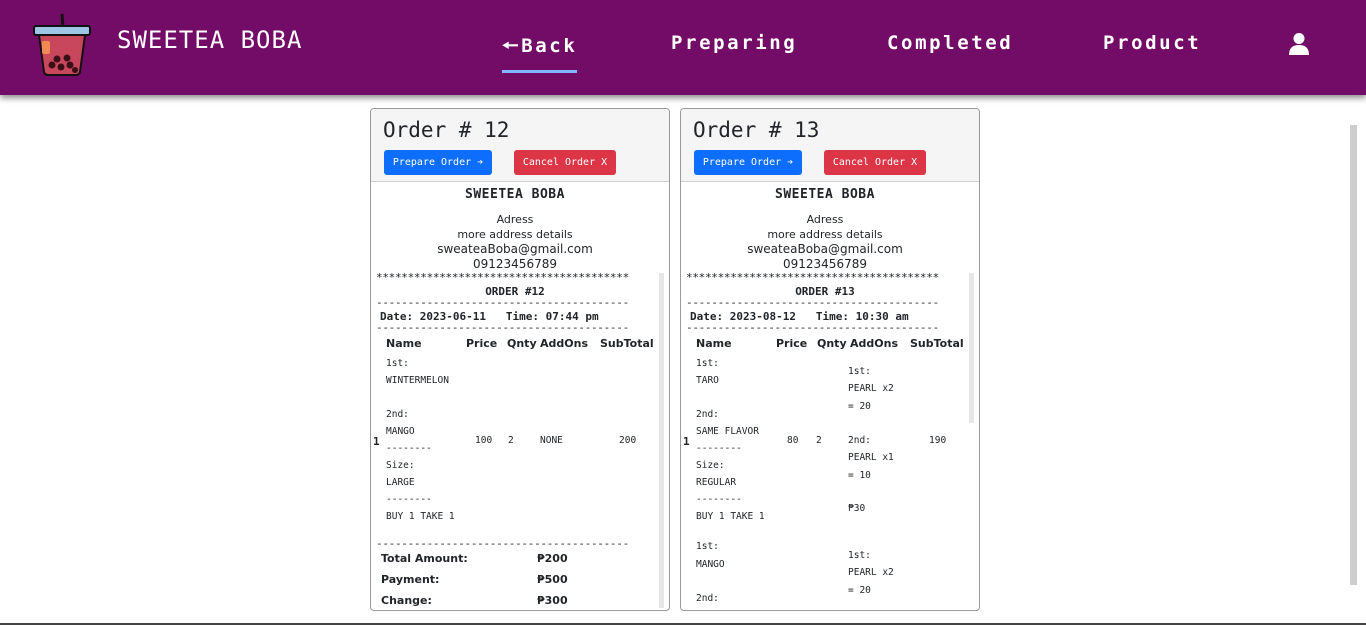 The height and width of the screenshot is (625, 1366). What do you see at coordinates (859, 440) in the screenshot?
I see `item-addon-line: 2nd:` at bounding box center [859, 440].